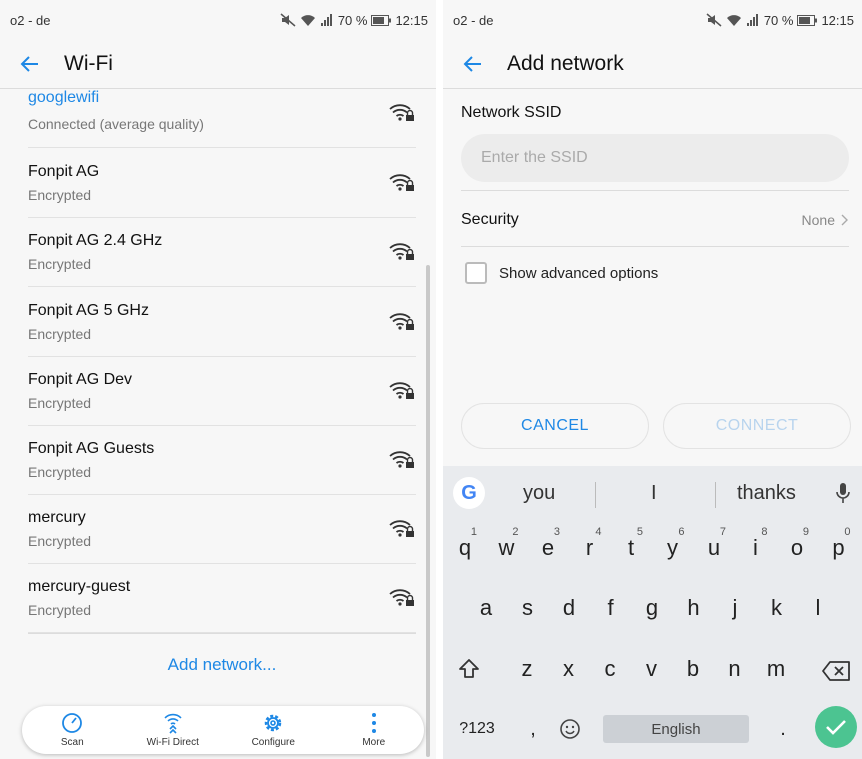 This screenshot has height=759, width=862. I want to click on network-name: Fonpit AG, so click(64, 171).